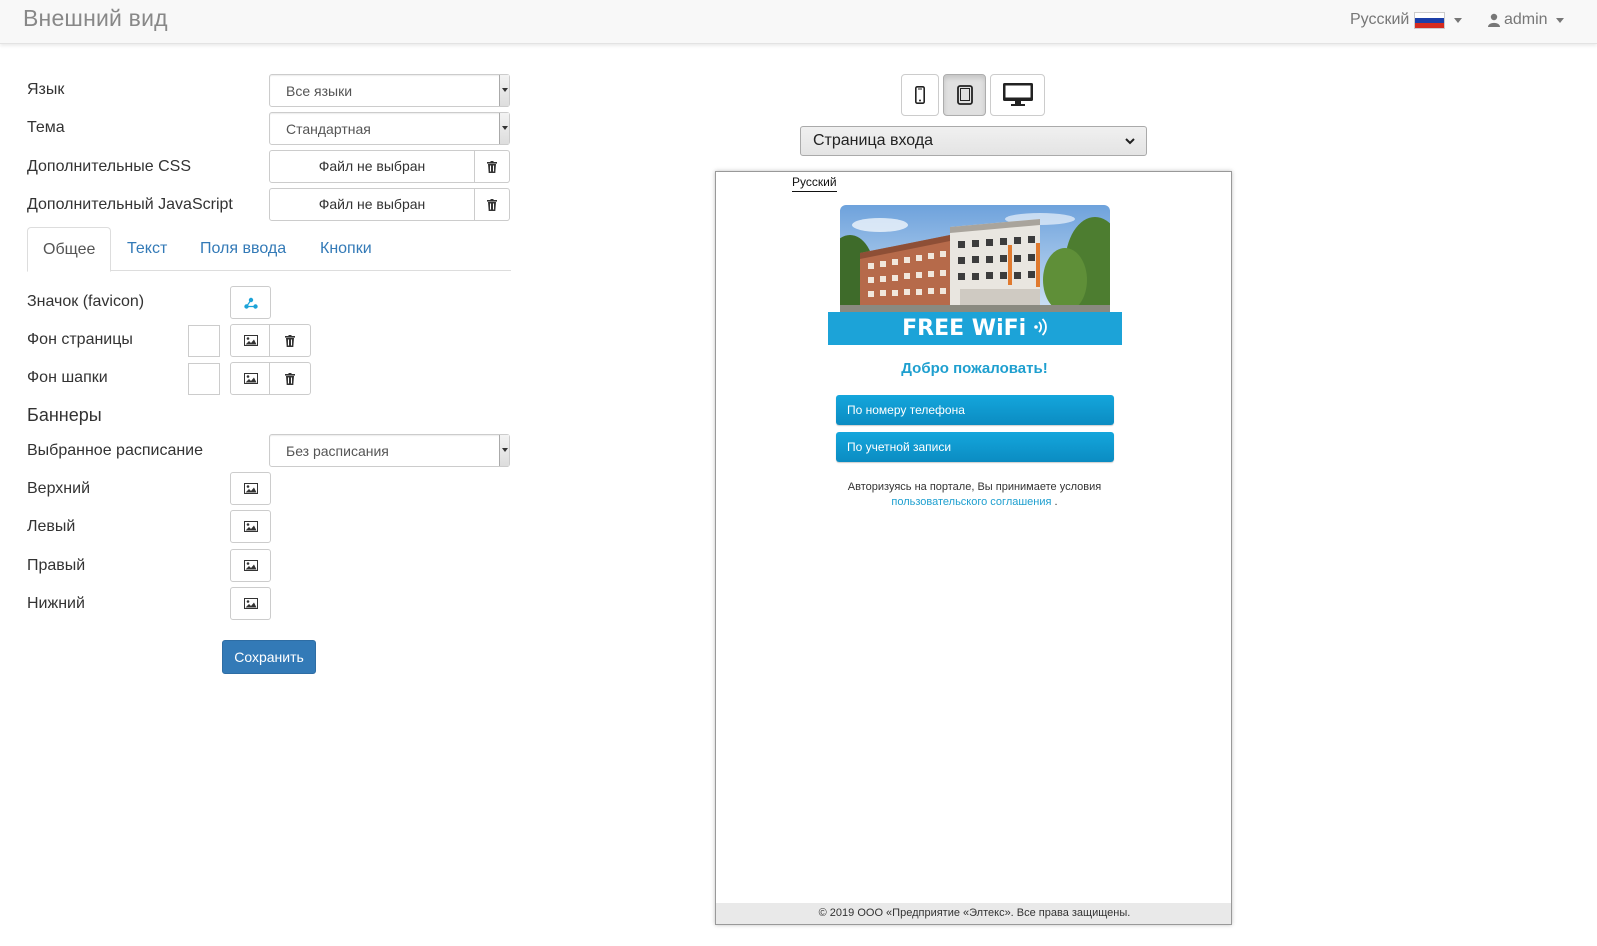  I want to click on user-dropdown: admin, so click(1526, 20).